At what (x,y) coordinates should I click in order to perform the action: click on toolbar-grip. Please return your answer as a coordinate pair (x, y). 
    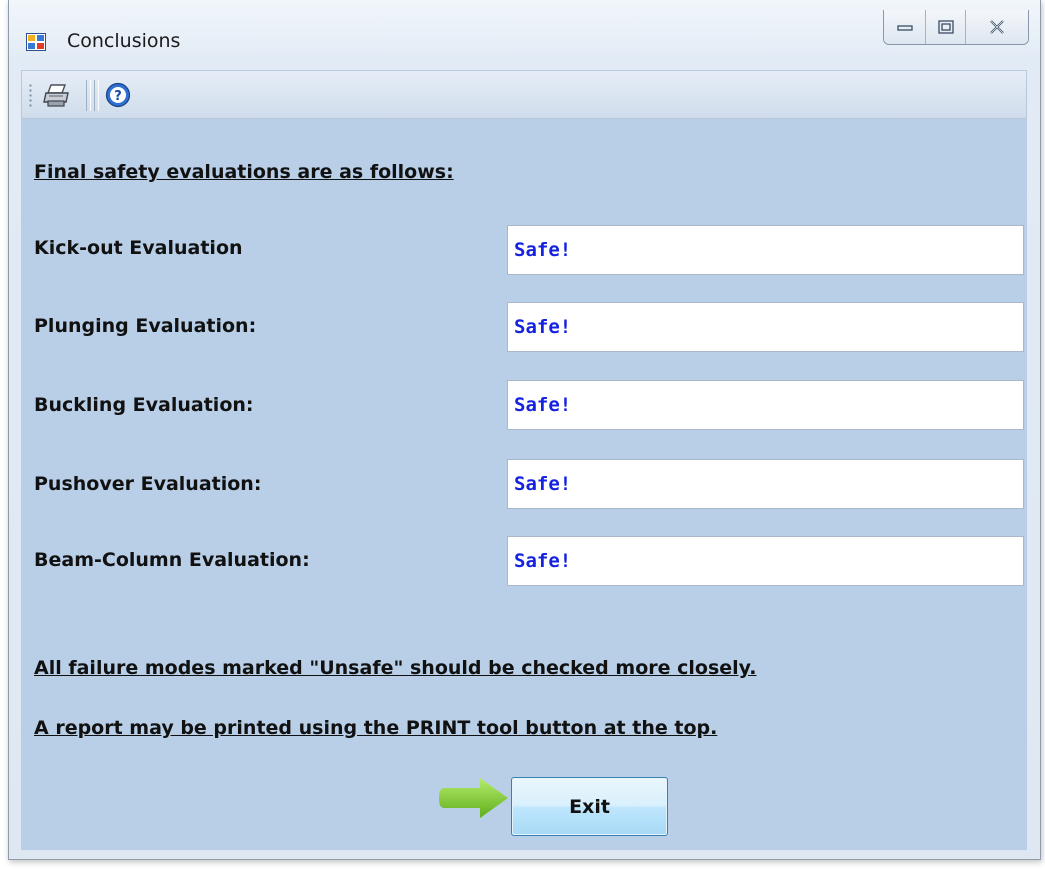
    Looking at the image, I should click on (30, 96).